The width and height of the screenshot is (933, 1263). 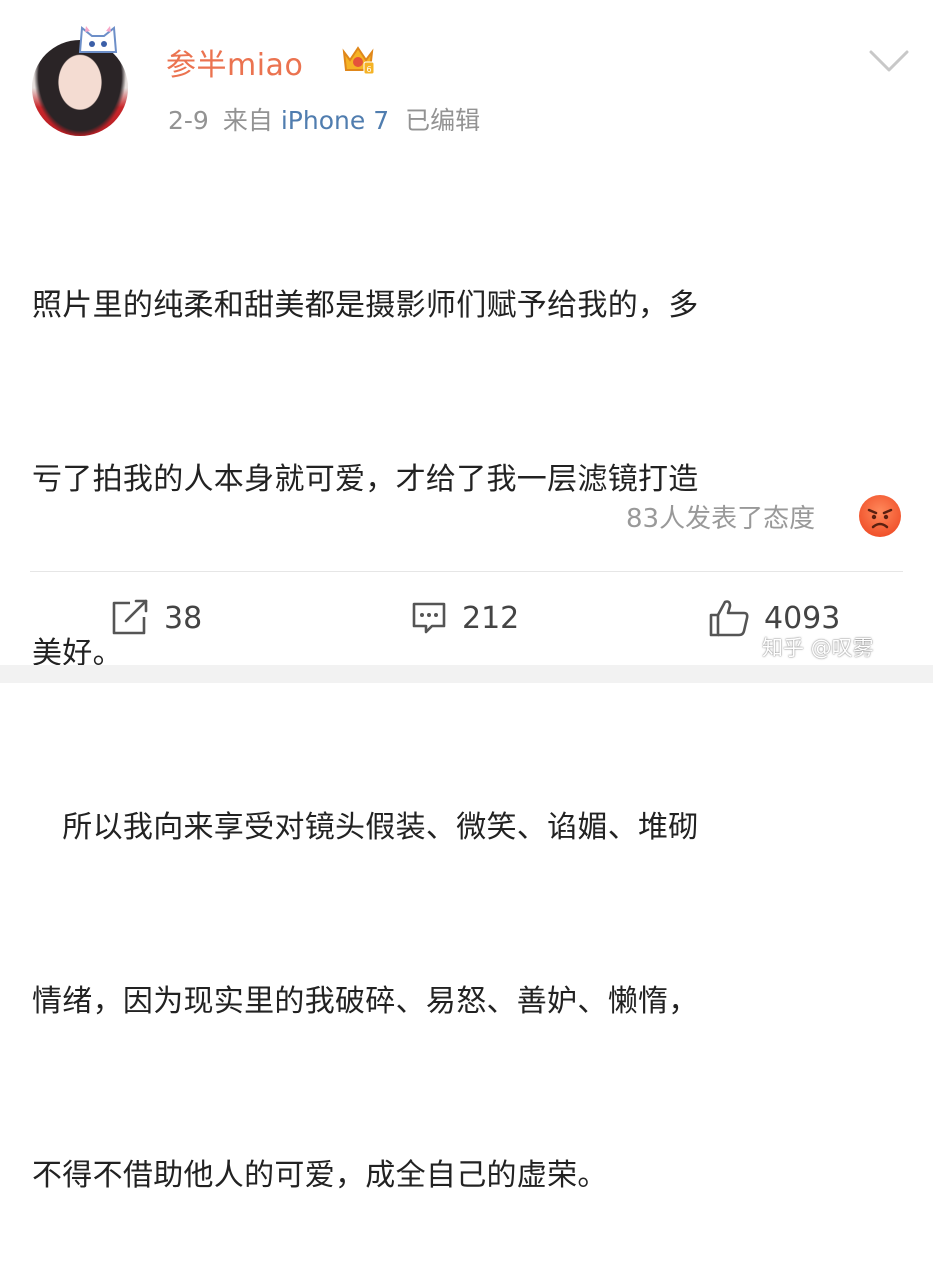 I want to click on repost-icon, so click(x=130, y=617).